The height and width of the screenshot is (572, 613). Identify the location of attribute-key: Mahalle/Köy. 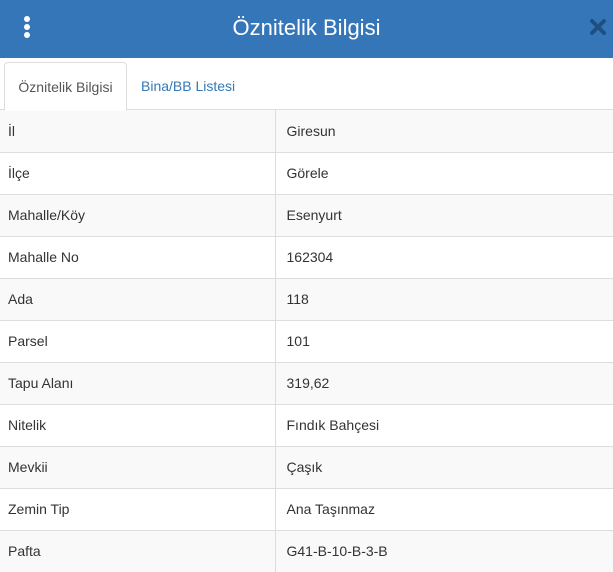
(138, 214).